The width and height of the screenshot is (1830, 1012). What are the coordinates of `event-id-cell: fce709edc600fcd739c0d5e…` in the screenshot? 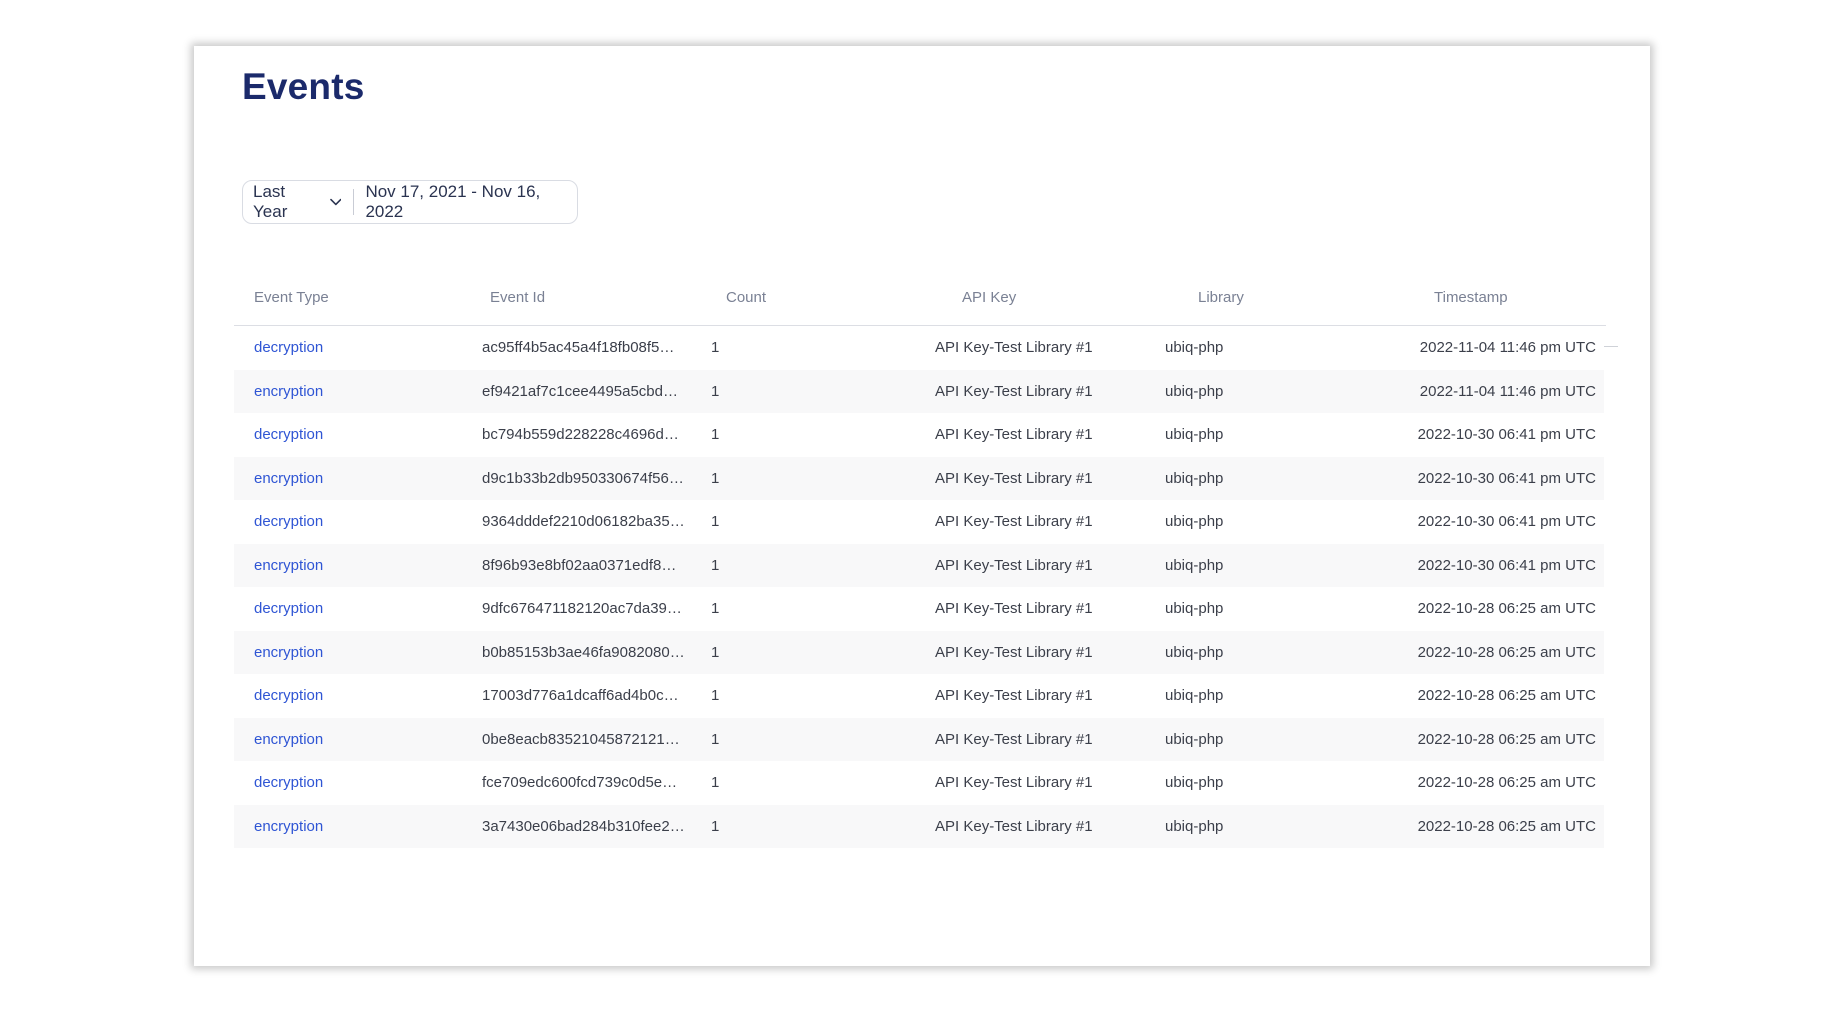 It's located at (580, 783).